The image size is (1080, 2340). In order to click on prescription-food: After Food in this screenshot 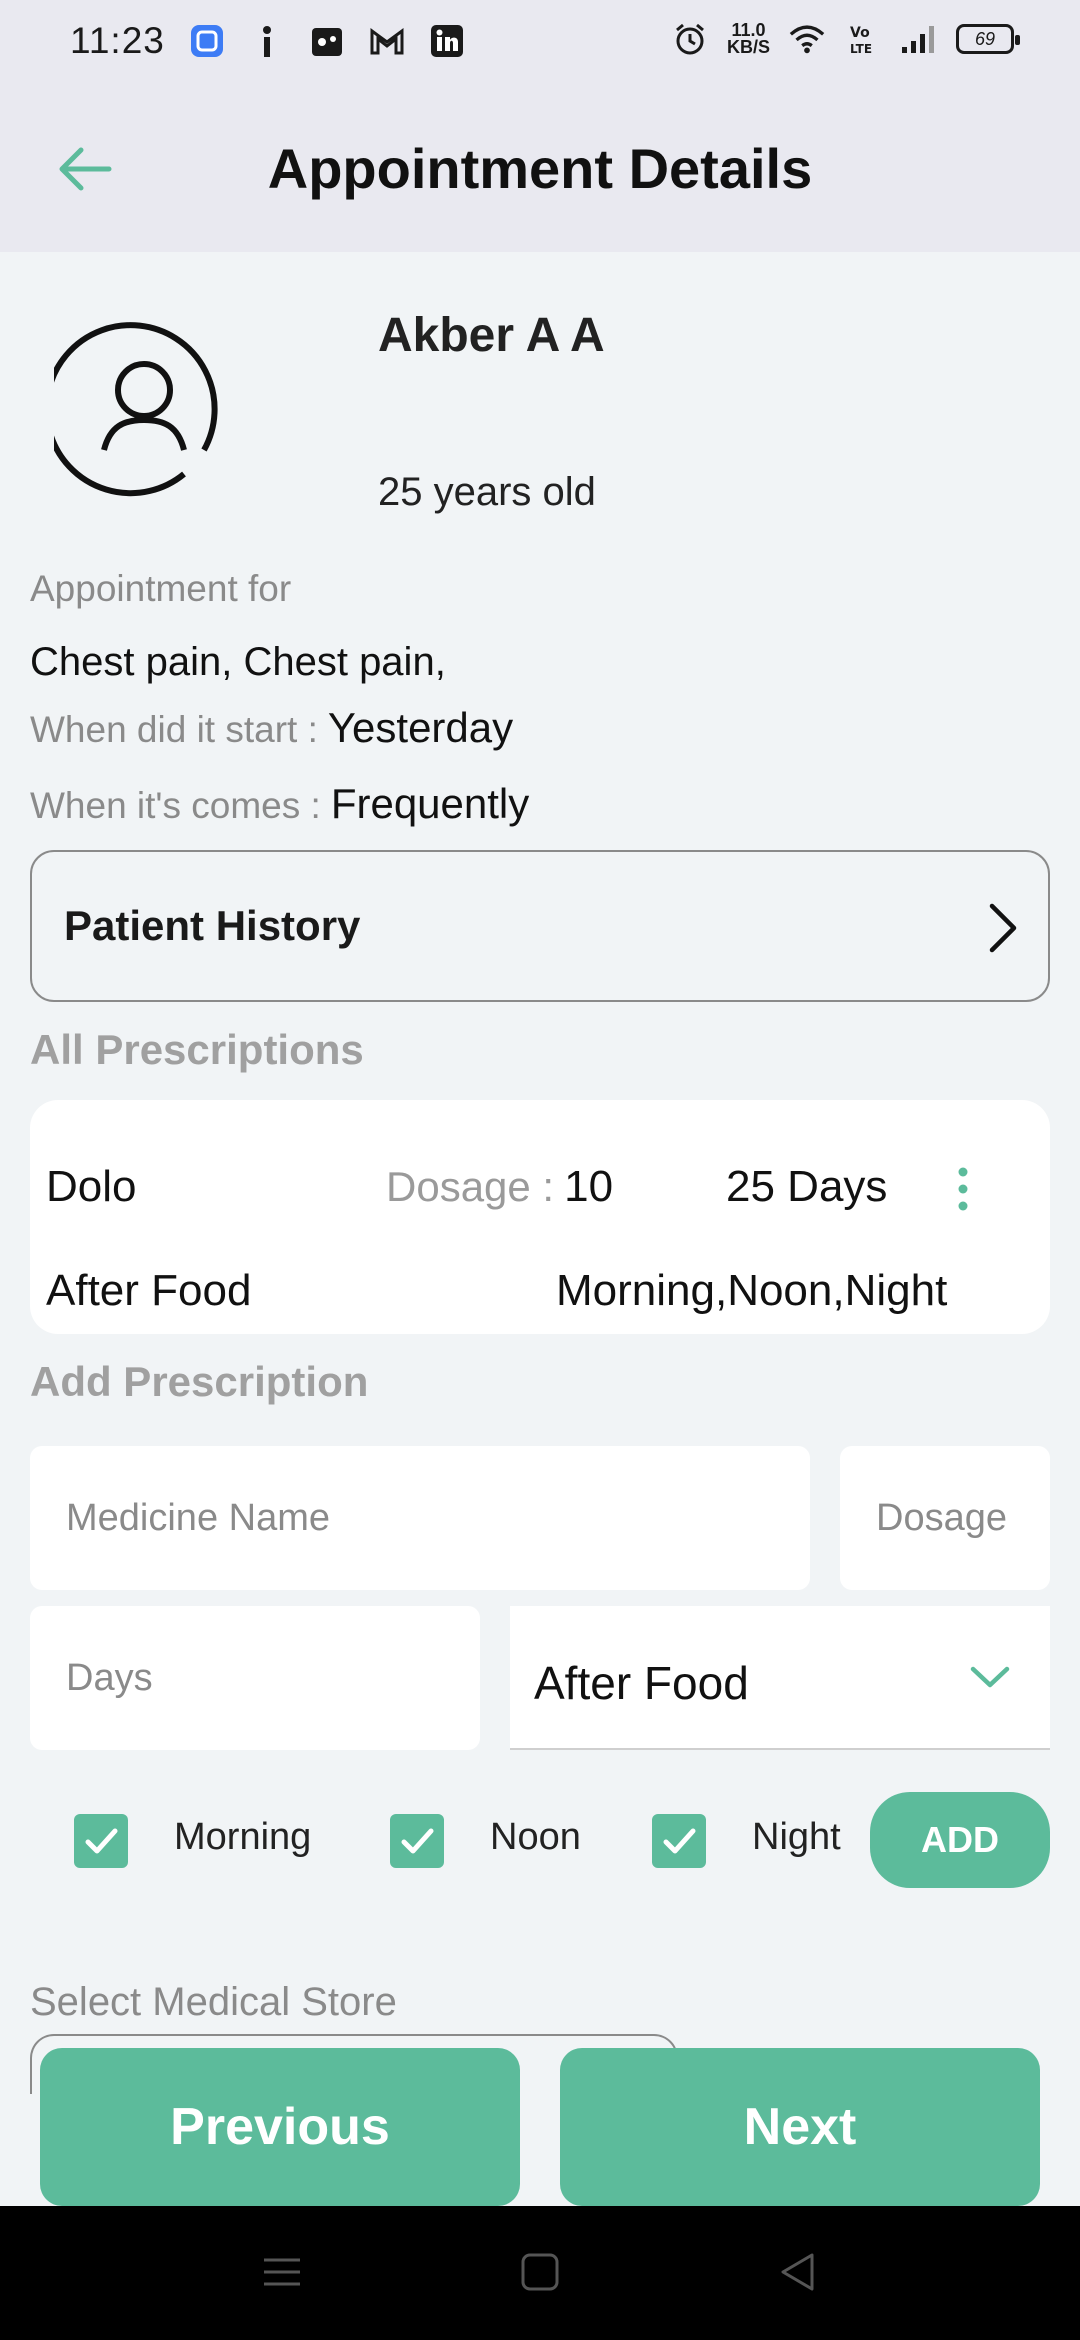, I will do `click(149, 1290)`.